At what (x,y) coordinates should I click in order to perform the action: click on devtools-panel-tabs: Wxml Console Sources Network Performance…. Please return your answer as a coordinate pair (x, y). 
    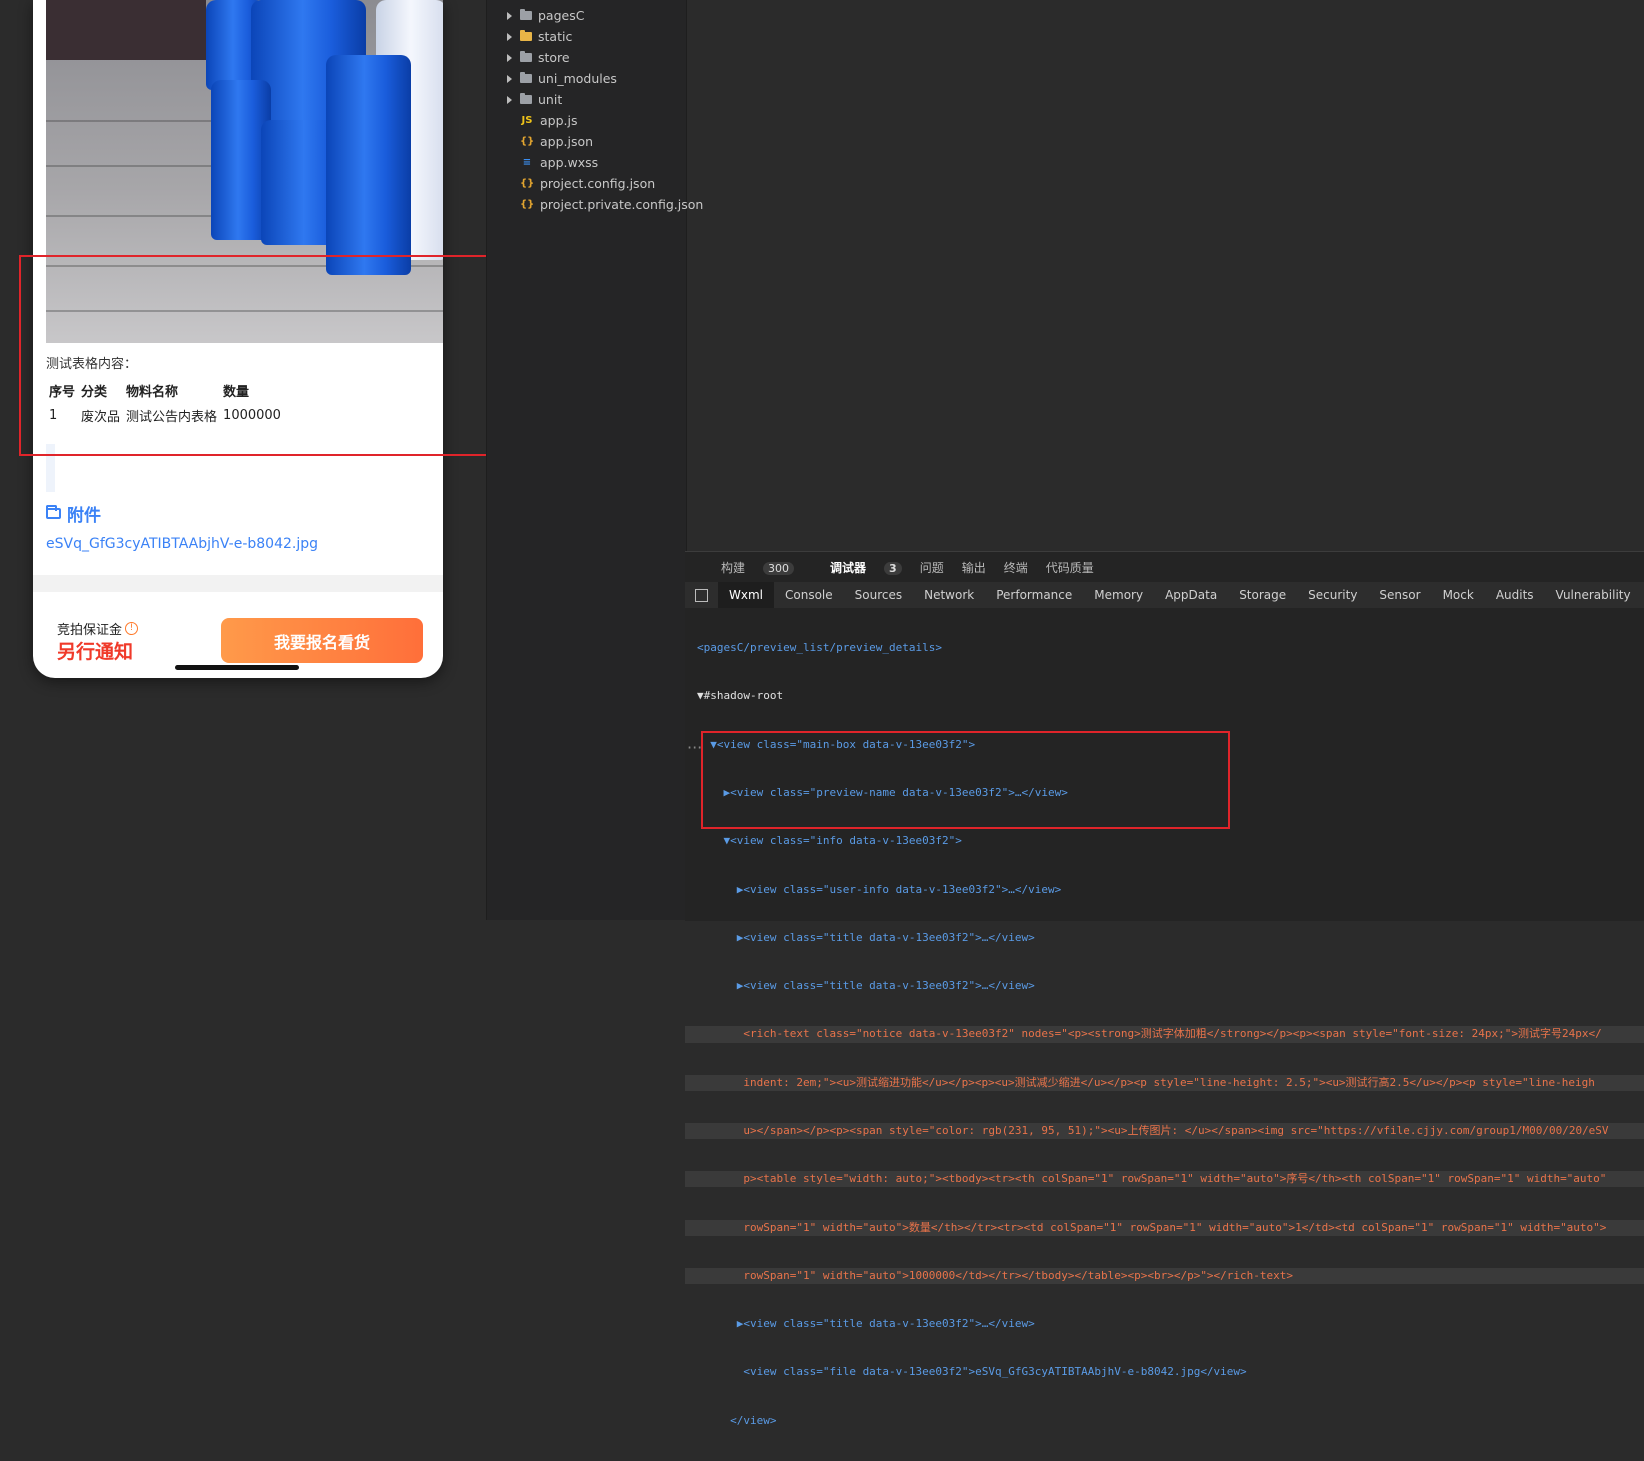
    Looking at the image, I should click on (1164, 595).